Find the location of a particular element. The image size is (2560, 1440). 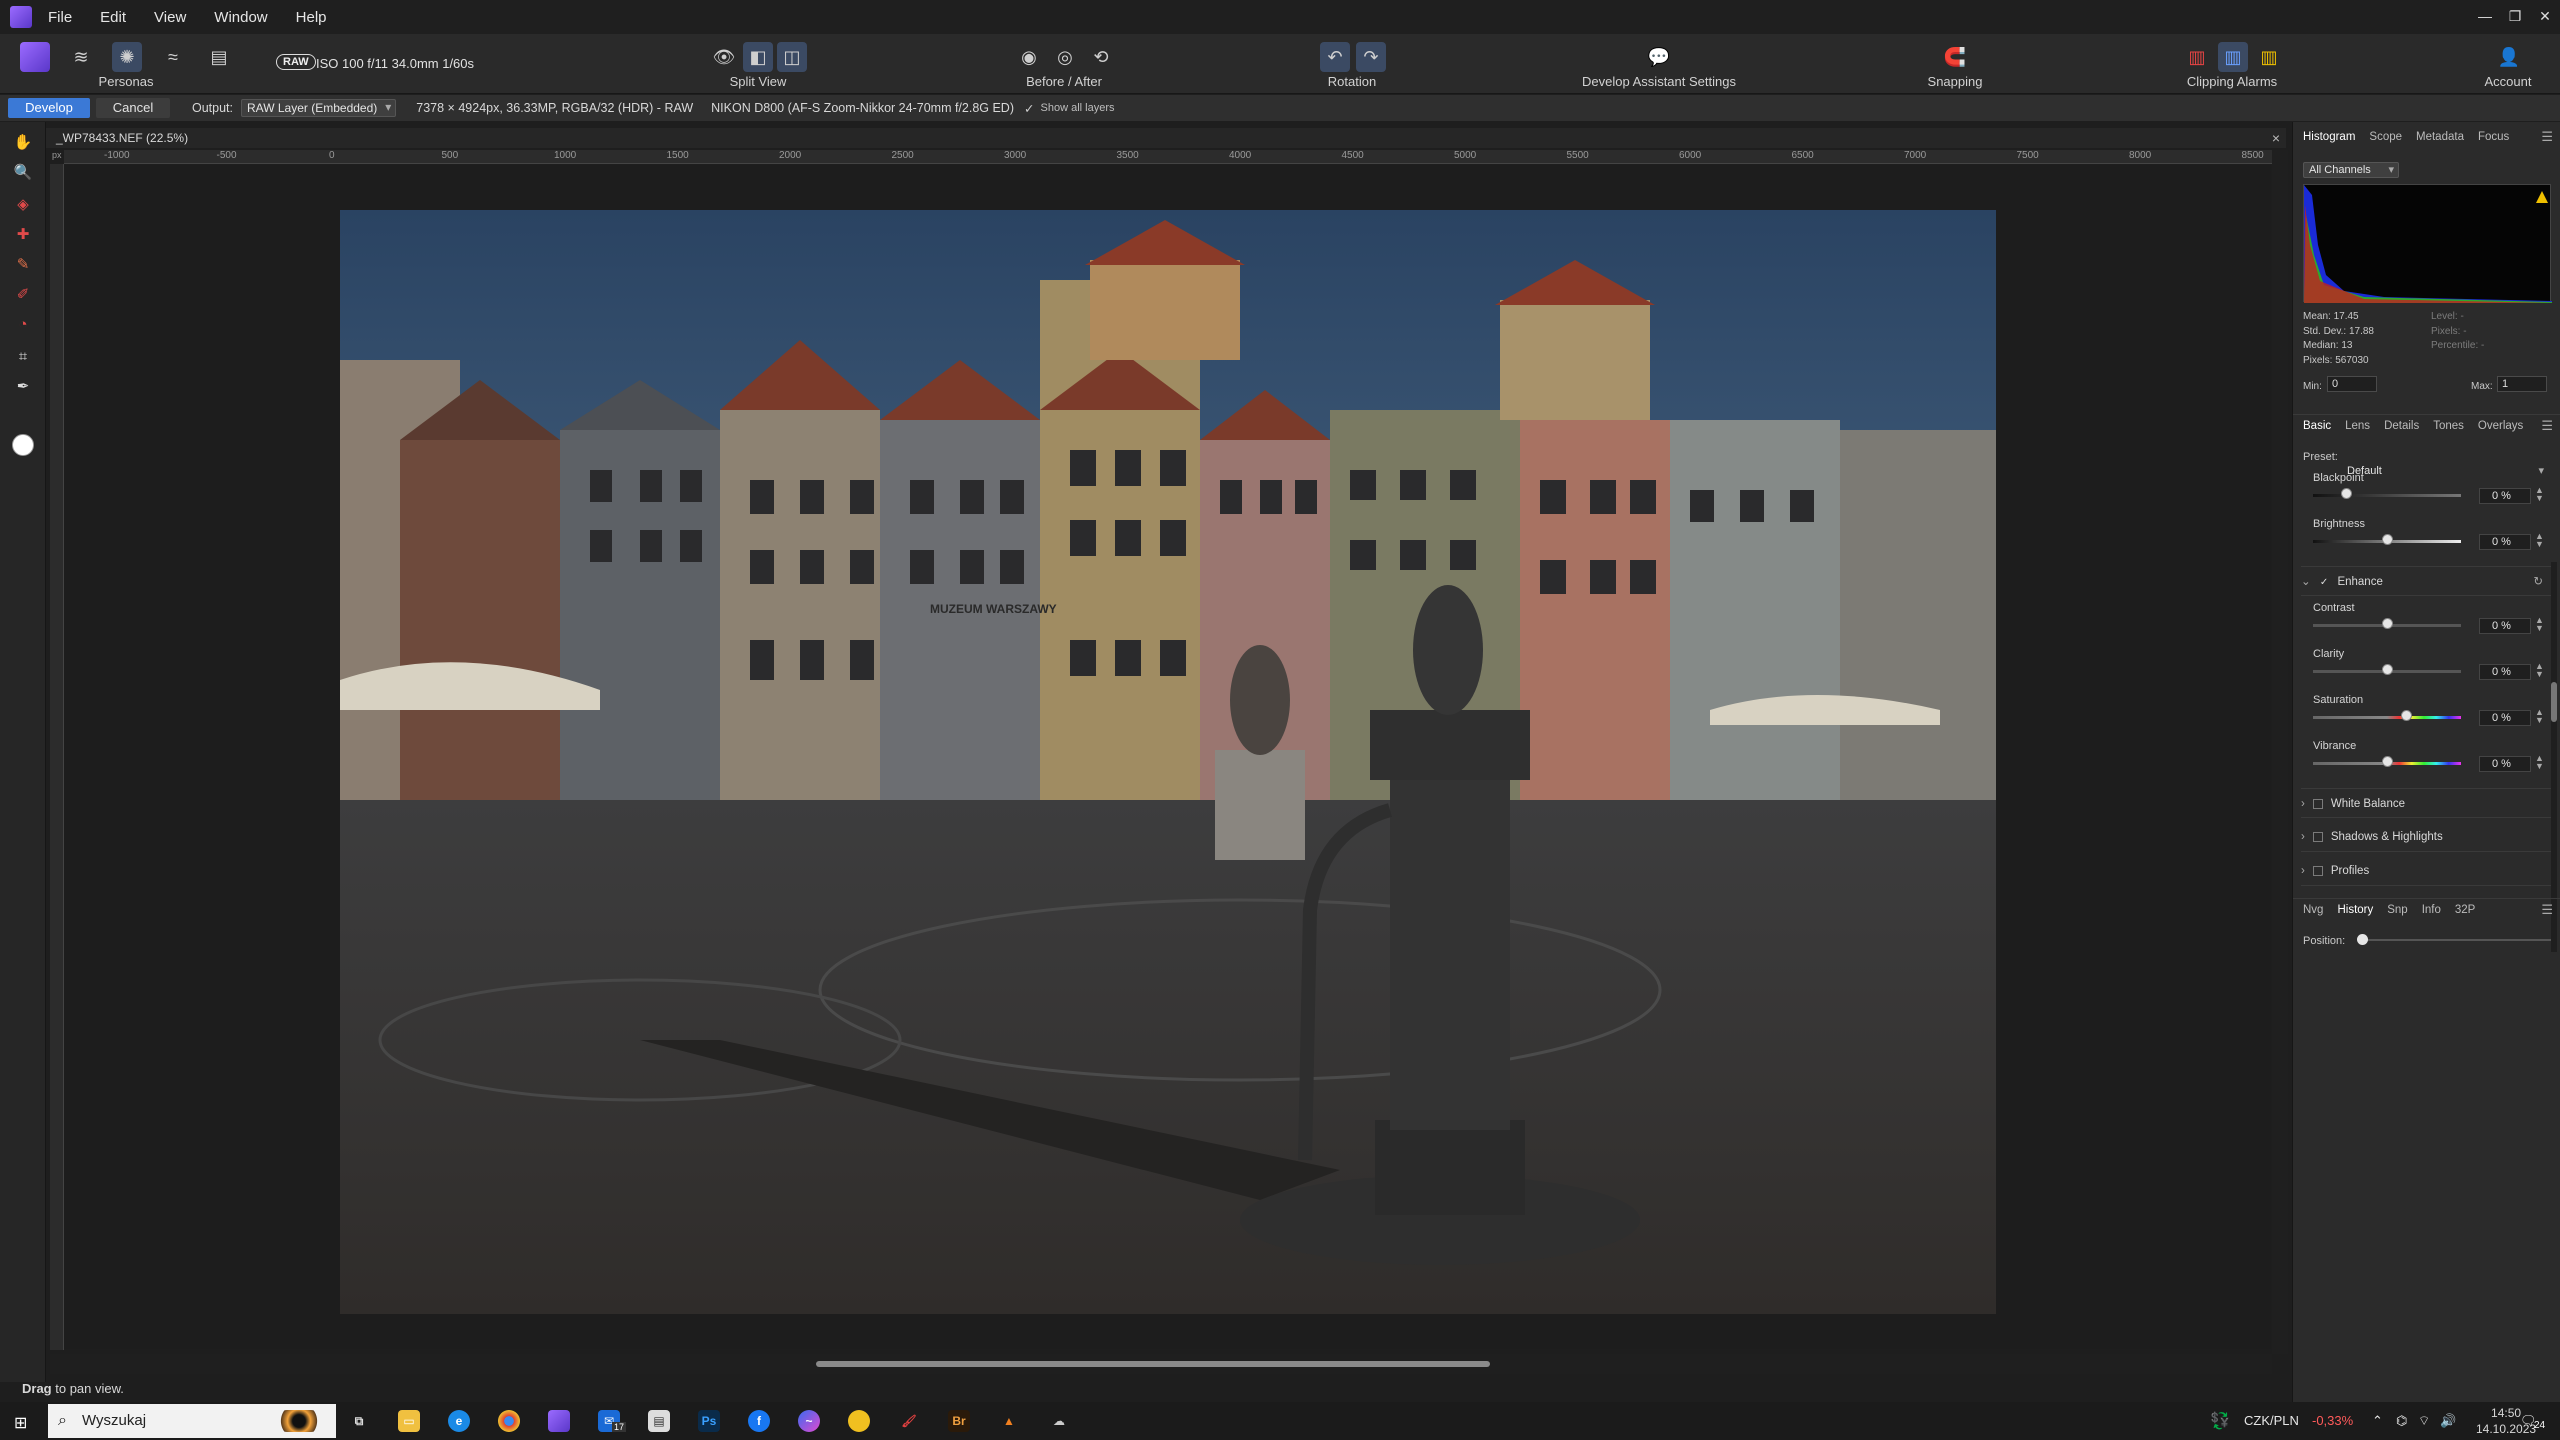

menu-edit: Edit is located at coordinates (113, 17).